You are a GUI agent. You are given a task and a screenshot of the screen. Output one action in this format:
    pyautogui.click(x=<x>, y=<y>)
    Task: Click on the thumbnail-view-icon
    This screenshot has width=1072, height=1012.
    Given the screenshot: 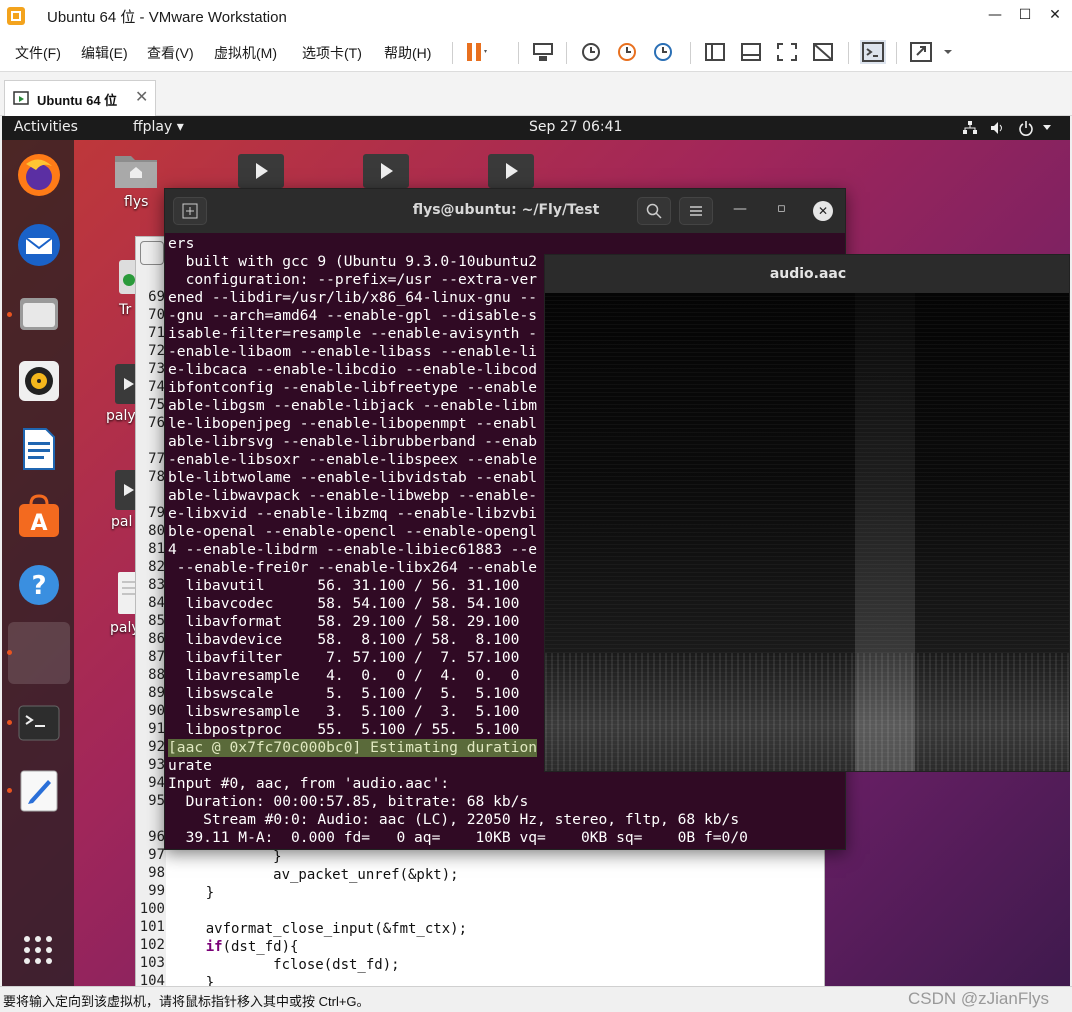 What is the action you would take?
    pyautogui.click(x=751, y=52)
    